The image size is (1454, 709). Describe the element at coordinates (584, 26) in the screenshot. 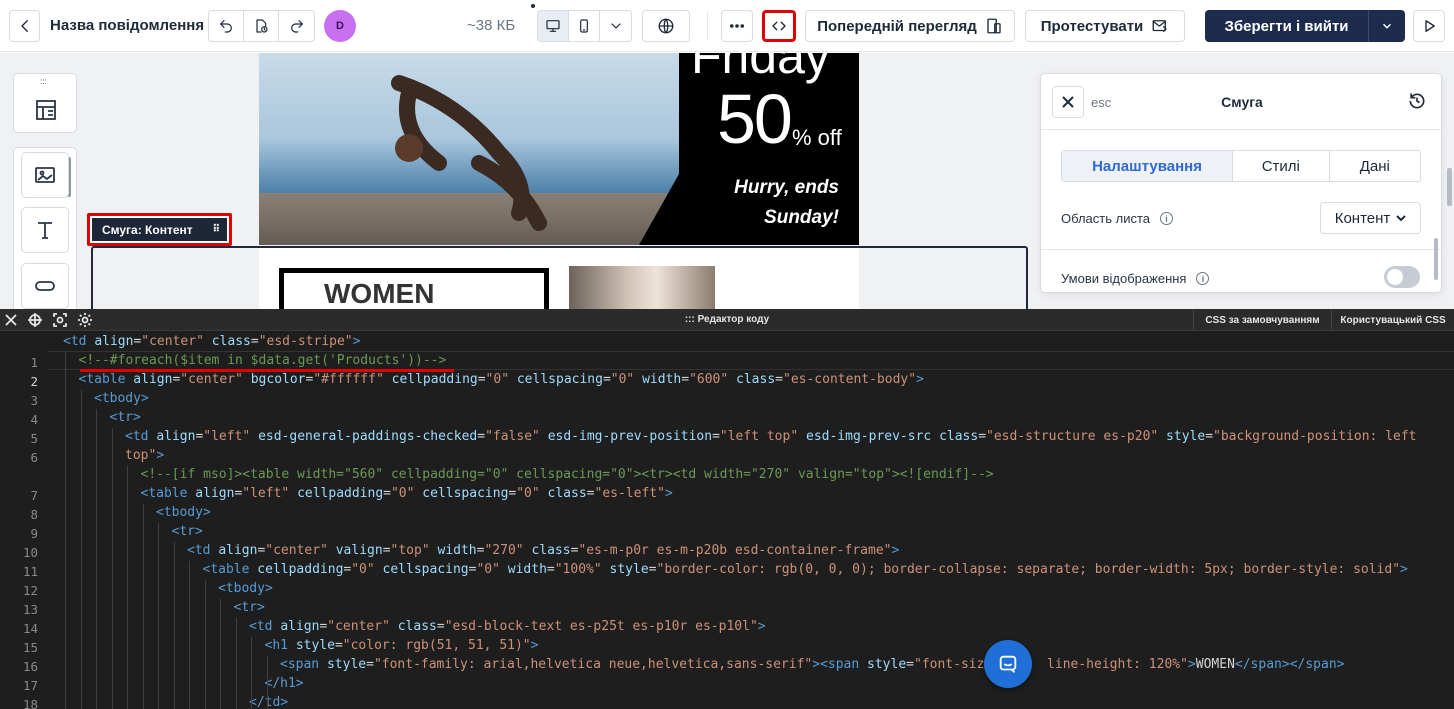

I see `mobile-view-button` at that location.